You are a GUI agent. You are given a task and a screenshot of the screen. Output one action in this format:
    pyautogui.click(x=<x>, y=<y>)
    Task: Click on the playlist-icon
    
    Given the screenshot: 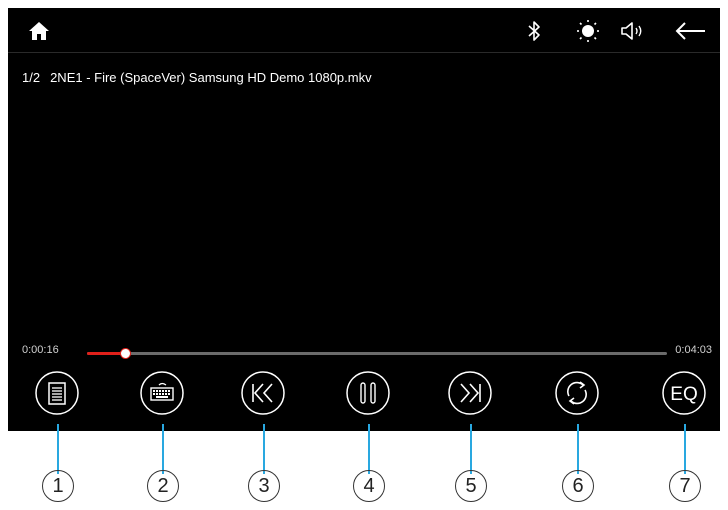 What is the action you would take?
    pyautogui.click(x=57, y=393)
    